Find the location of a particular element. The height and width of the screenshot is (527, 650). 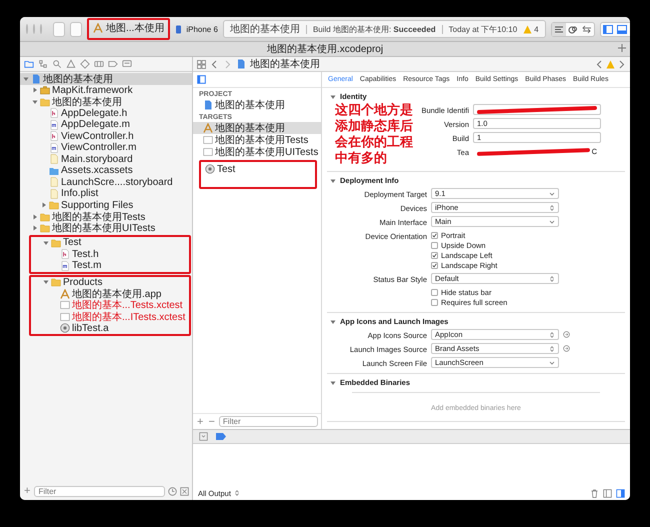

text-field is located at coordinates (537, 109).